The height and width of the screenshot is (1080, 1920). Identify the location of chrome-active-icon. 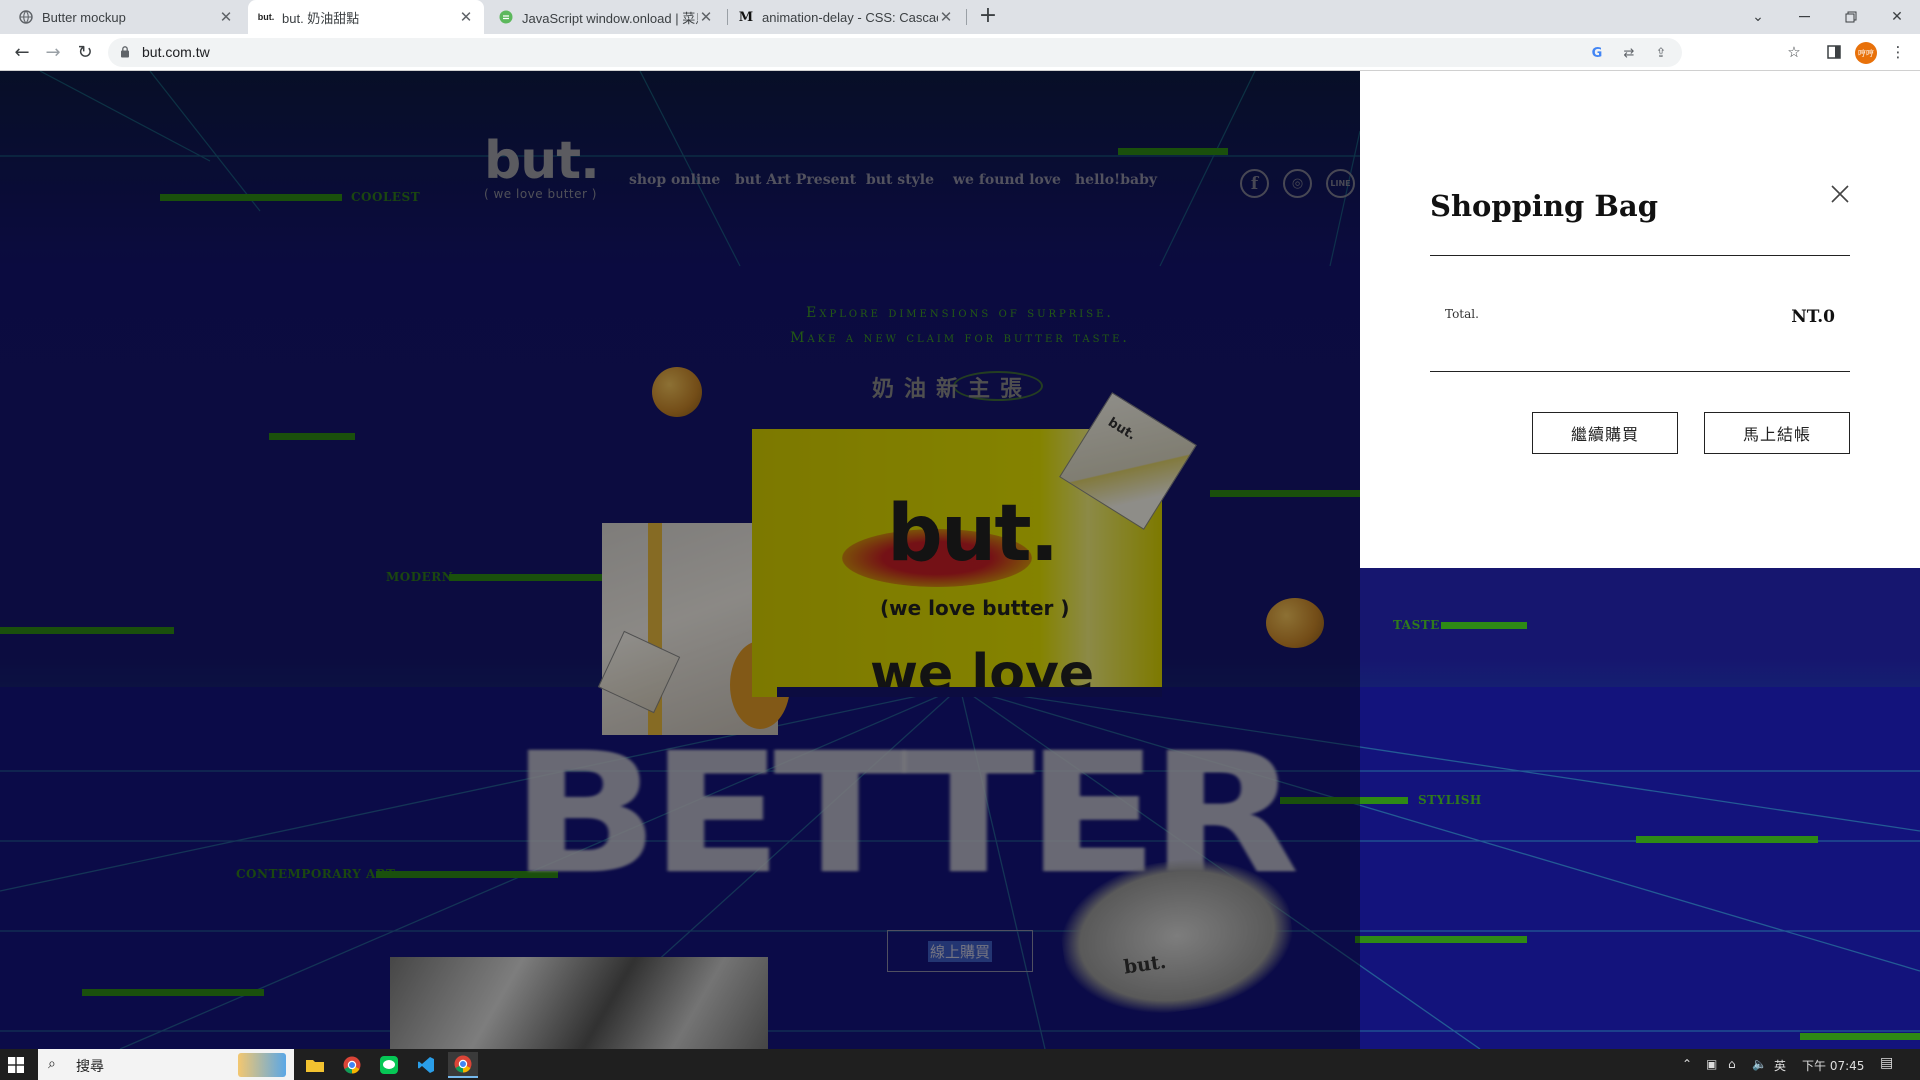
(463, 1065).